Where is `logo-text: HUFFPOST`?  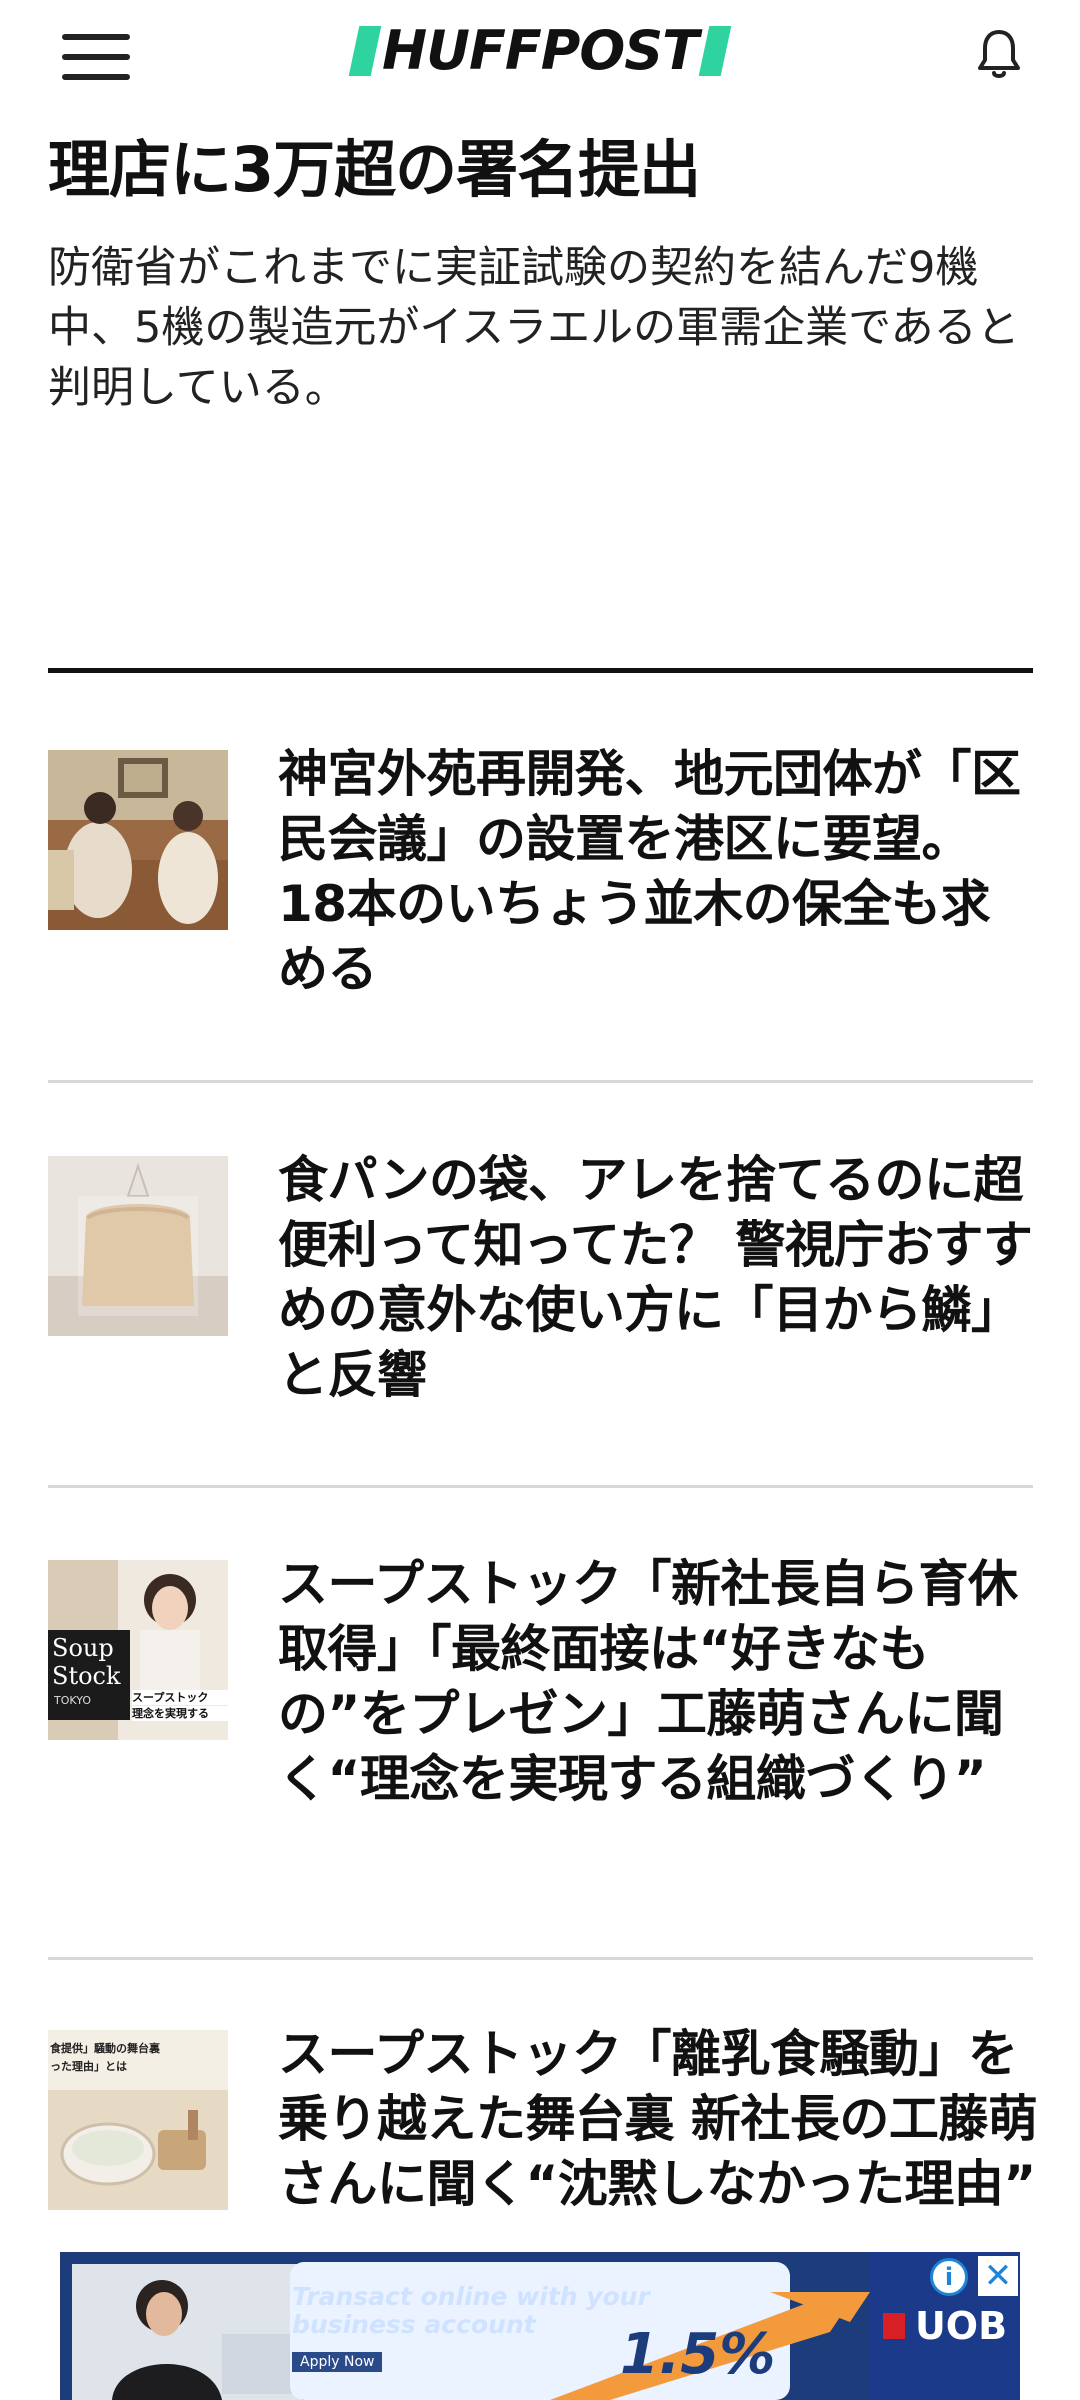
logo-text: HUFFPOST is located at coordinates (540, 50).